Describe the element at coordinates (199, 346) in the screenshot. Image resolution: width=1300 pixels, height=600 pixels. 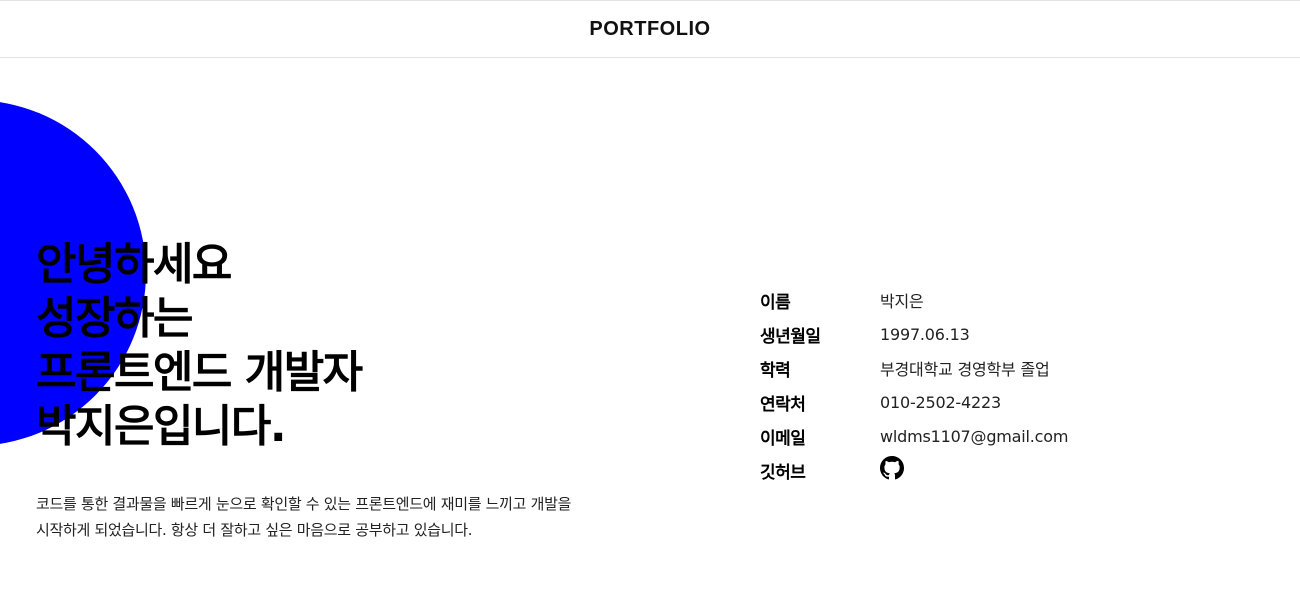
I see `hero-greeting: 안녕하세요 성장하는 프론트엔드 개발자 박지은입니다.` at that location.